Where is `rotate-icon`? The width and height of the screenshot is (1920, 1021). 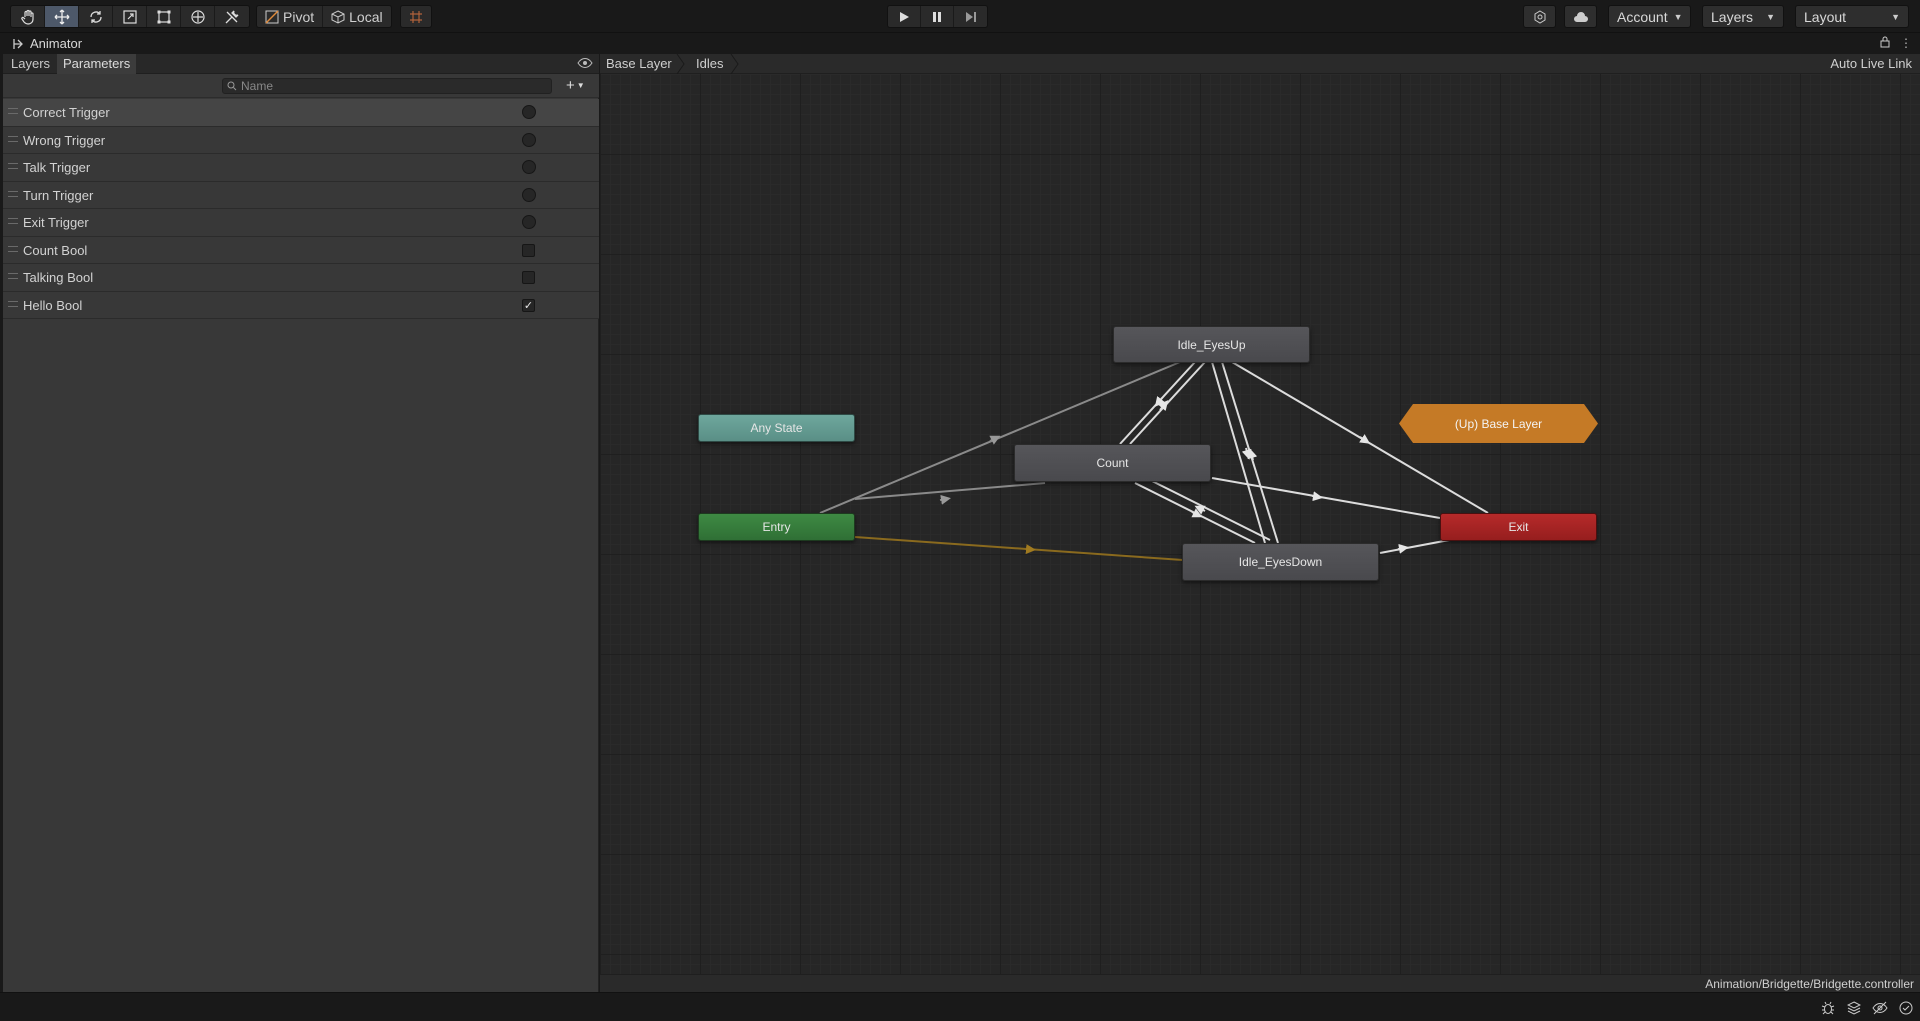
rotate-icon is located at coordinates (95, 16).